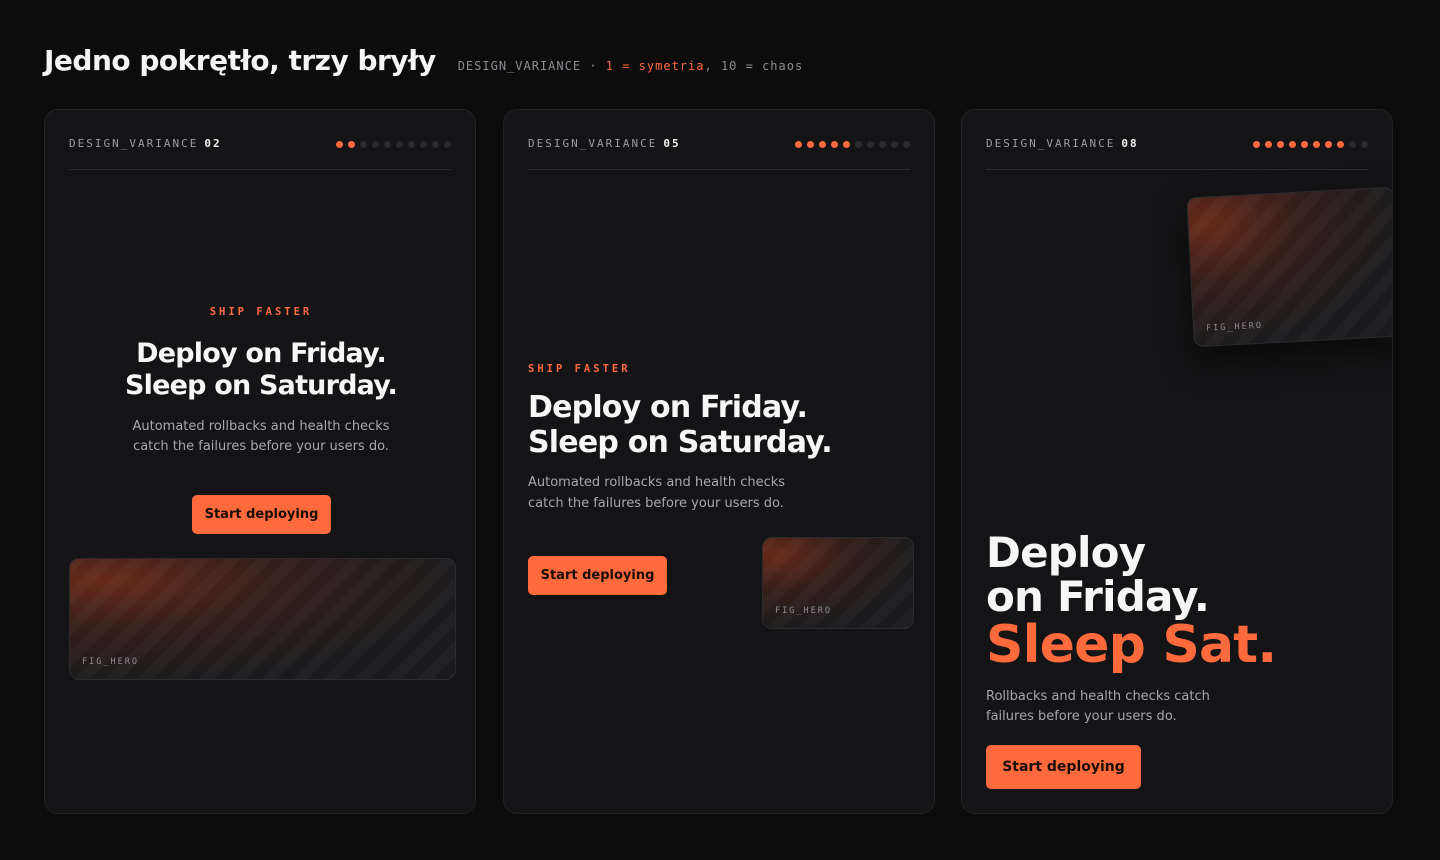 This screenshot has height=860, width=1440. I want to click on variance-value: 08, so click(1130, 143).